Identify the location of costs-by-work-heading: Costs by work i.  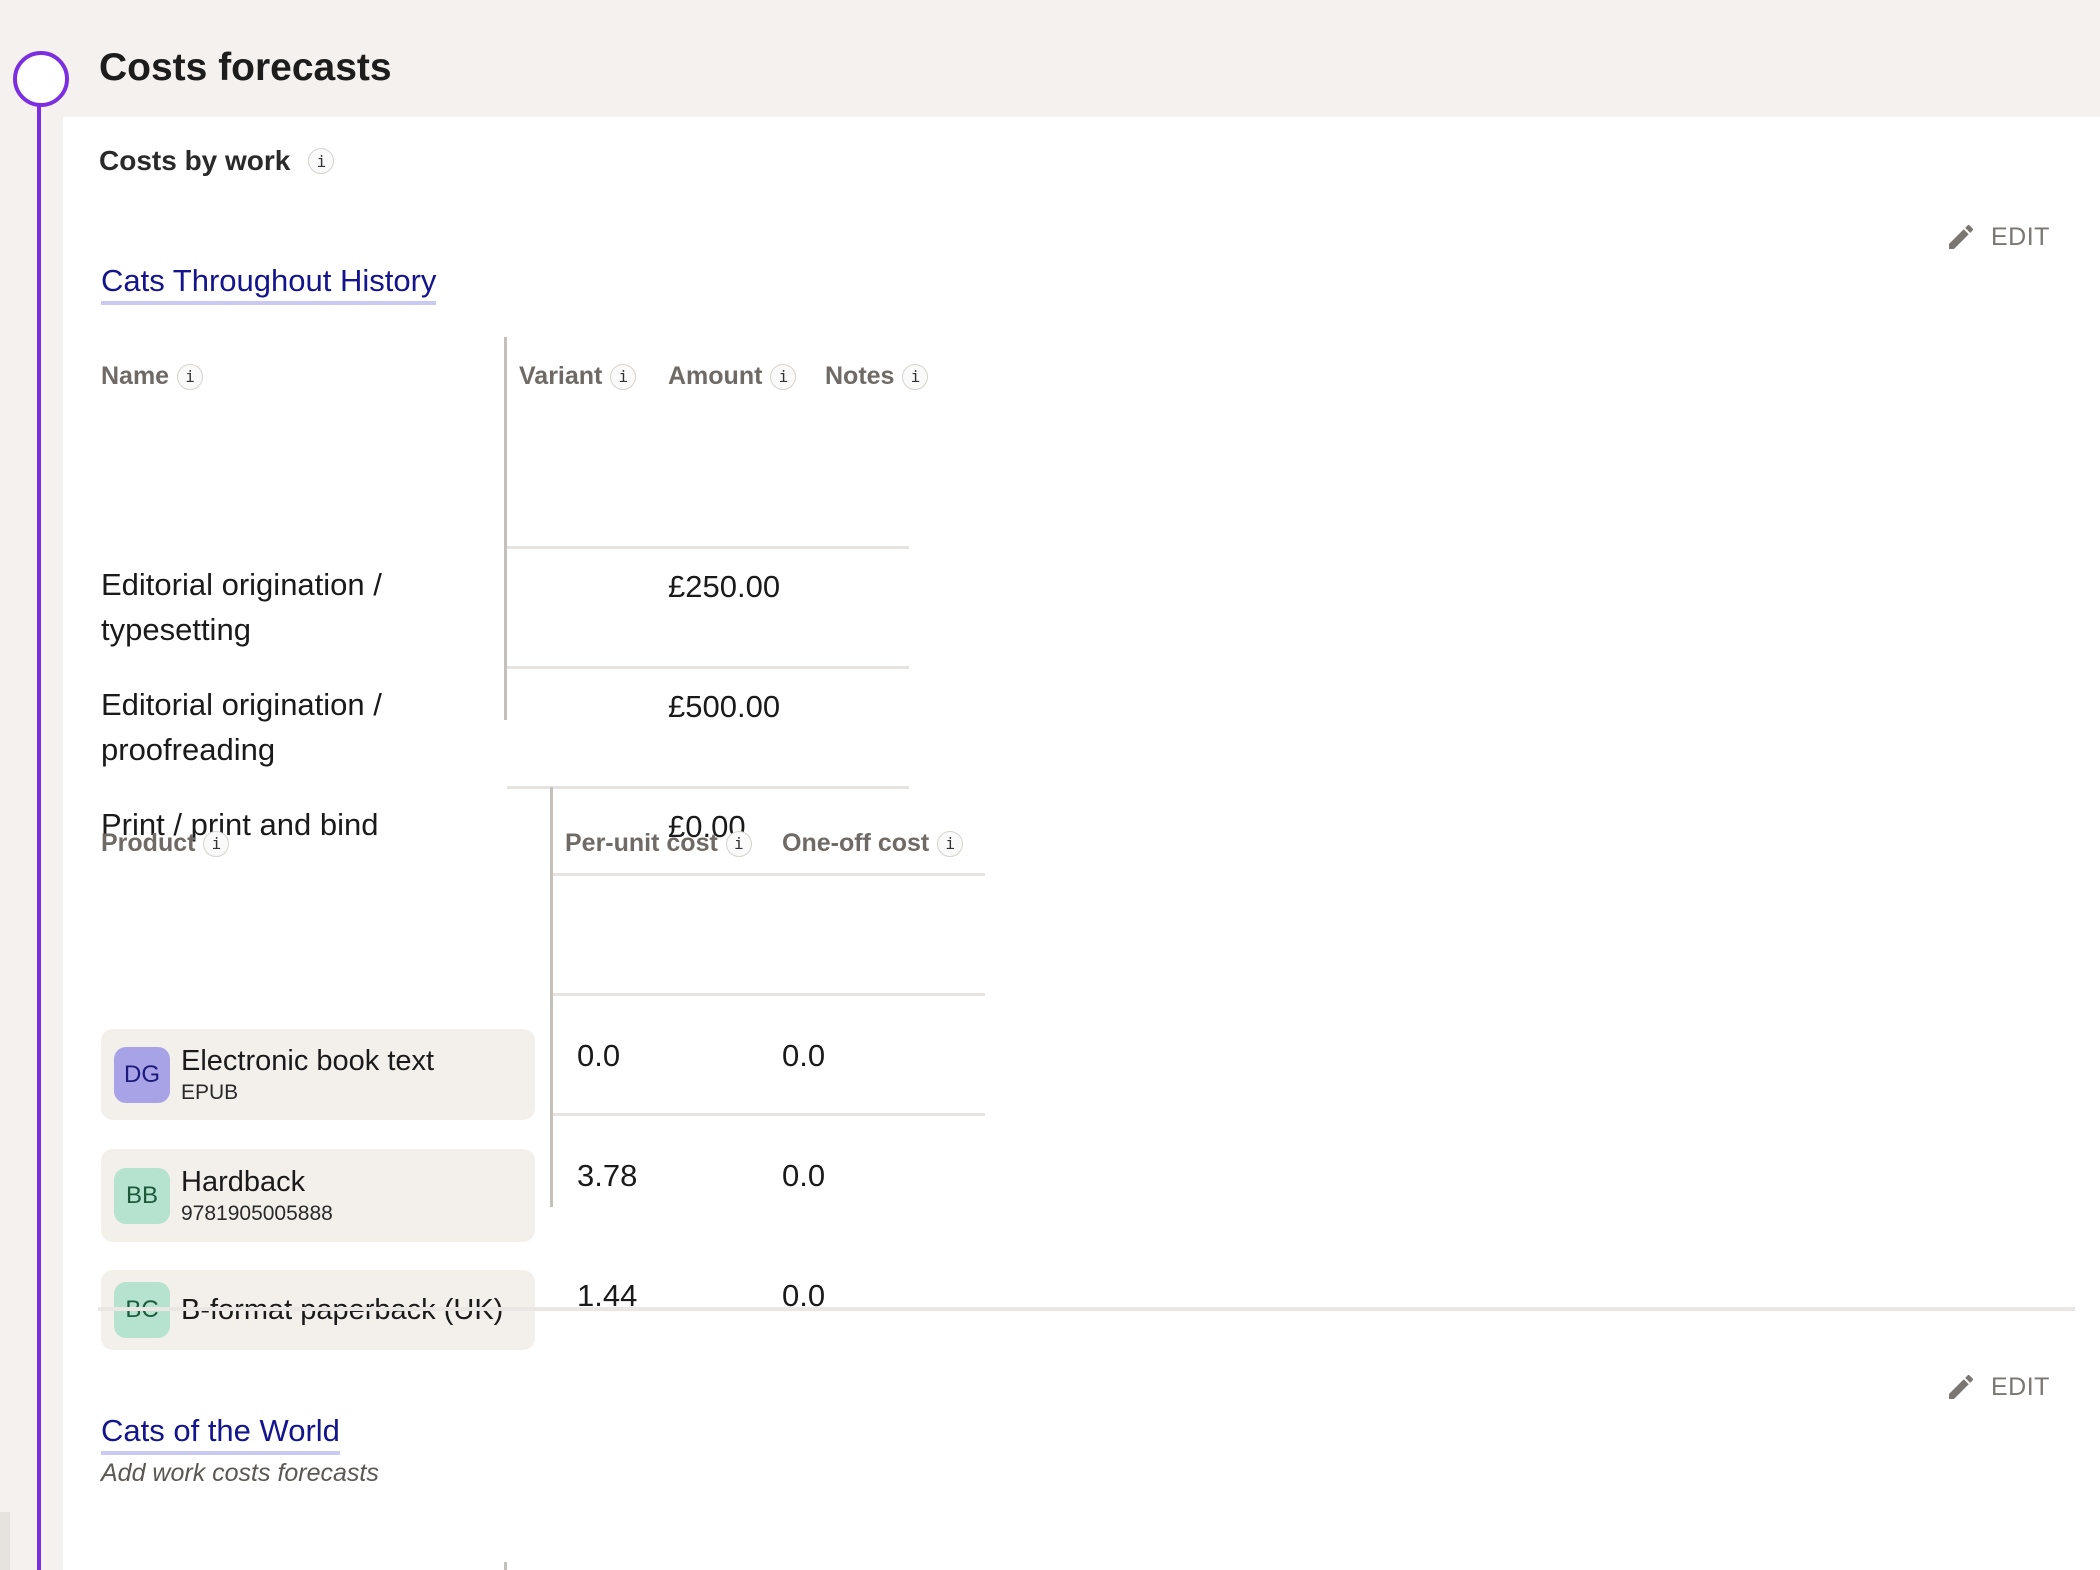
(217, 161).